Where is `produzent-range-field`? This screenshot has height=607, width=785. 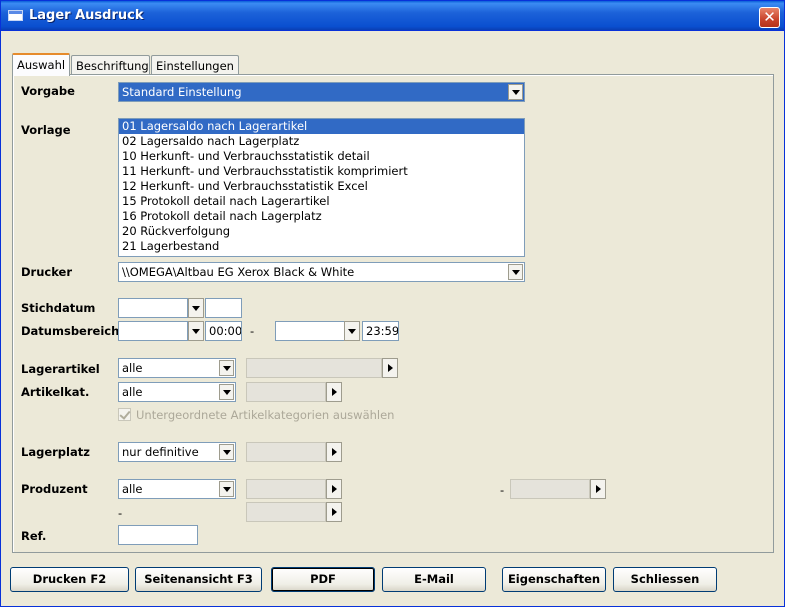
produzent-range-field is located at coordinates (550, 489).